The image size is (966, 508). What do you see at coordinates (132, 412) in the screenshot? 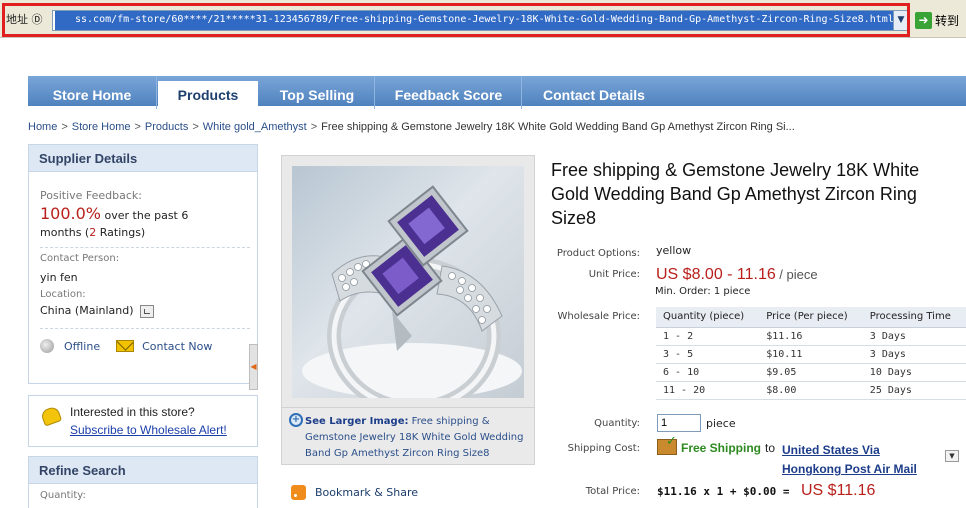
I see `interest-text: Interested in this store?` at bounding box center [132, 412].